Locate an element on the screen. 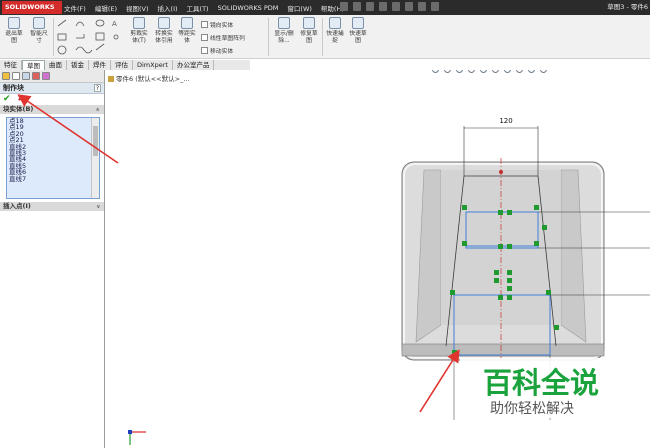 Image resolution: width=650 pixels, height=448 pixels. solidworks-logo: SOLIDWORKS is located at coordinates (32, 7).